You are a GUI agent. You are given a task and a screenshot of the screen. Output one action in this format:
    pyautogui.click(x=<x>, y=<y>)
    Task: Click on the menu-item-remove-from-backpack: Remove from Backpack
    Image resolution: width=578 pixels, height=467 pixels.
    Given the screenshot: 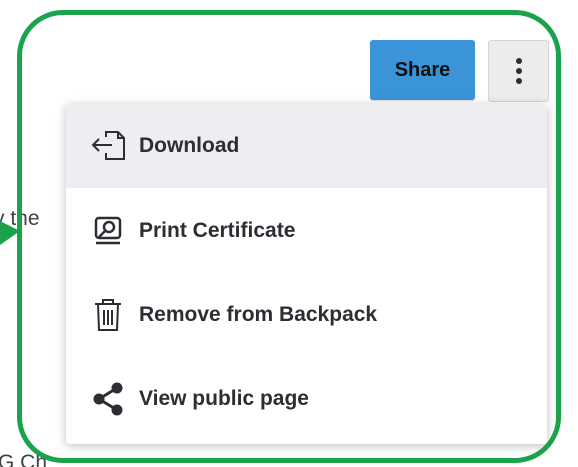 What is the action you would take?
    pyautogui.click(x=306, y=315)
    